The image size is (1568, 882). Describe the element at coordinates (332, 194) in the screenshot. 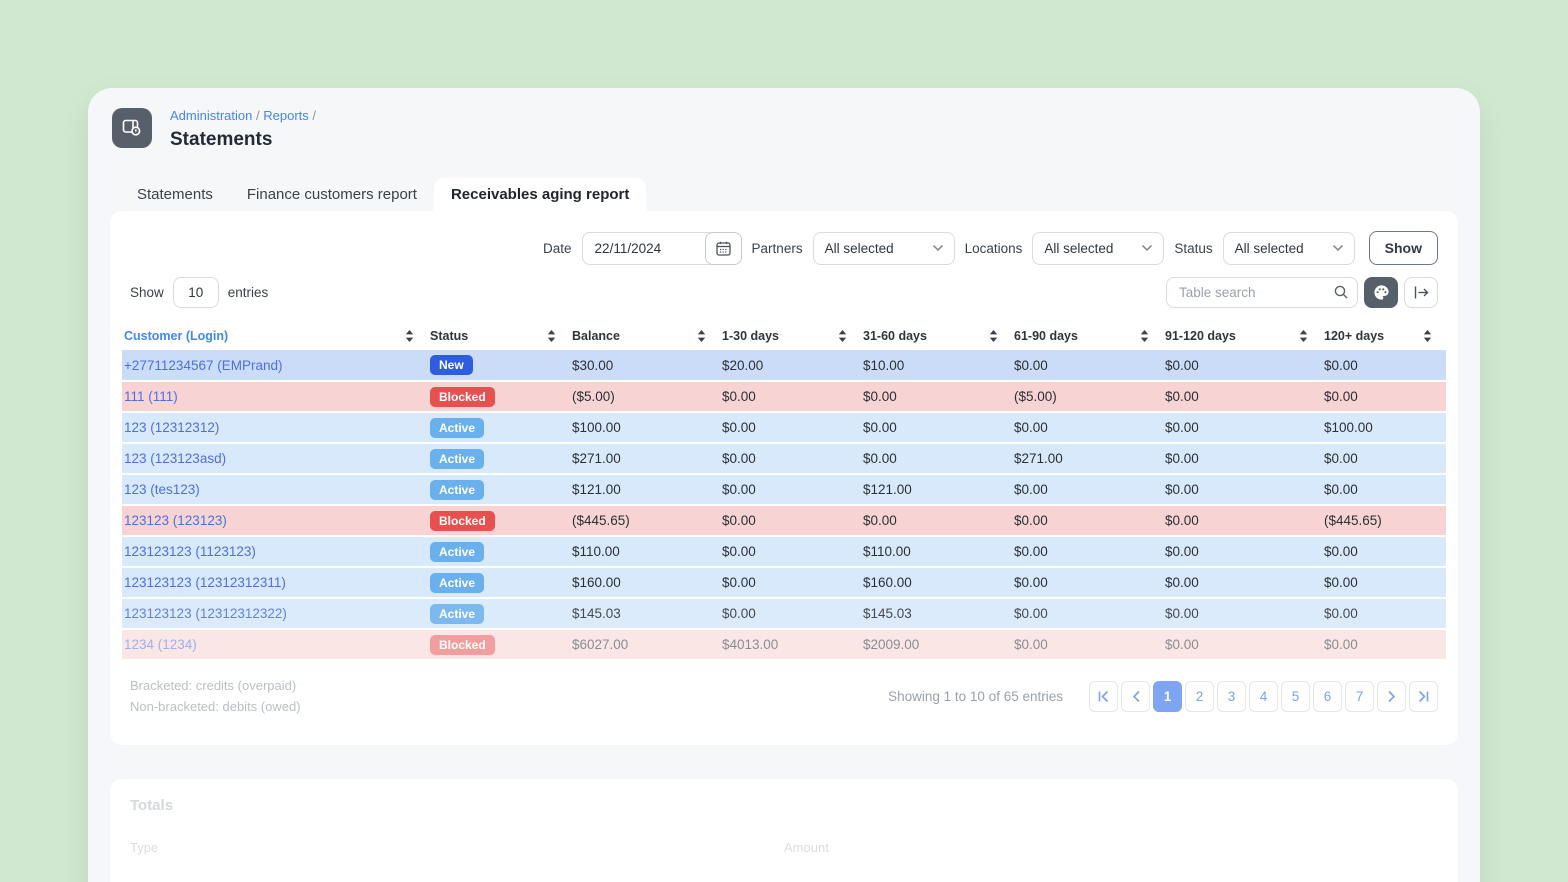

I see `tab-finance-customers-report: Finance customers report` at that location.